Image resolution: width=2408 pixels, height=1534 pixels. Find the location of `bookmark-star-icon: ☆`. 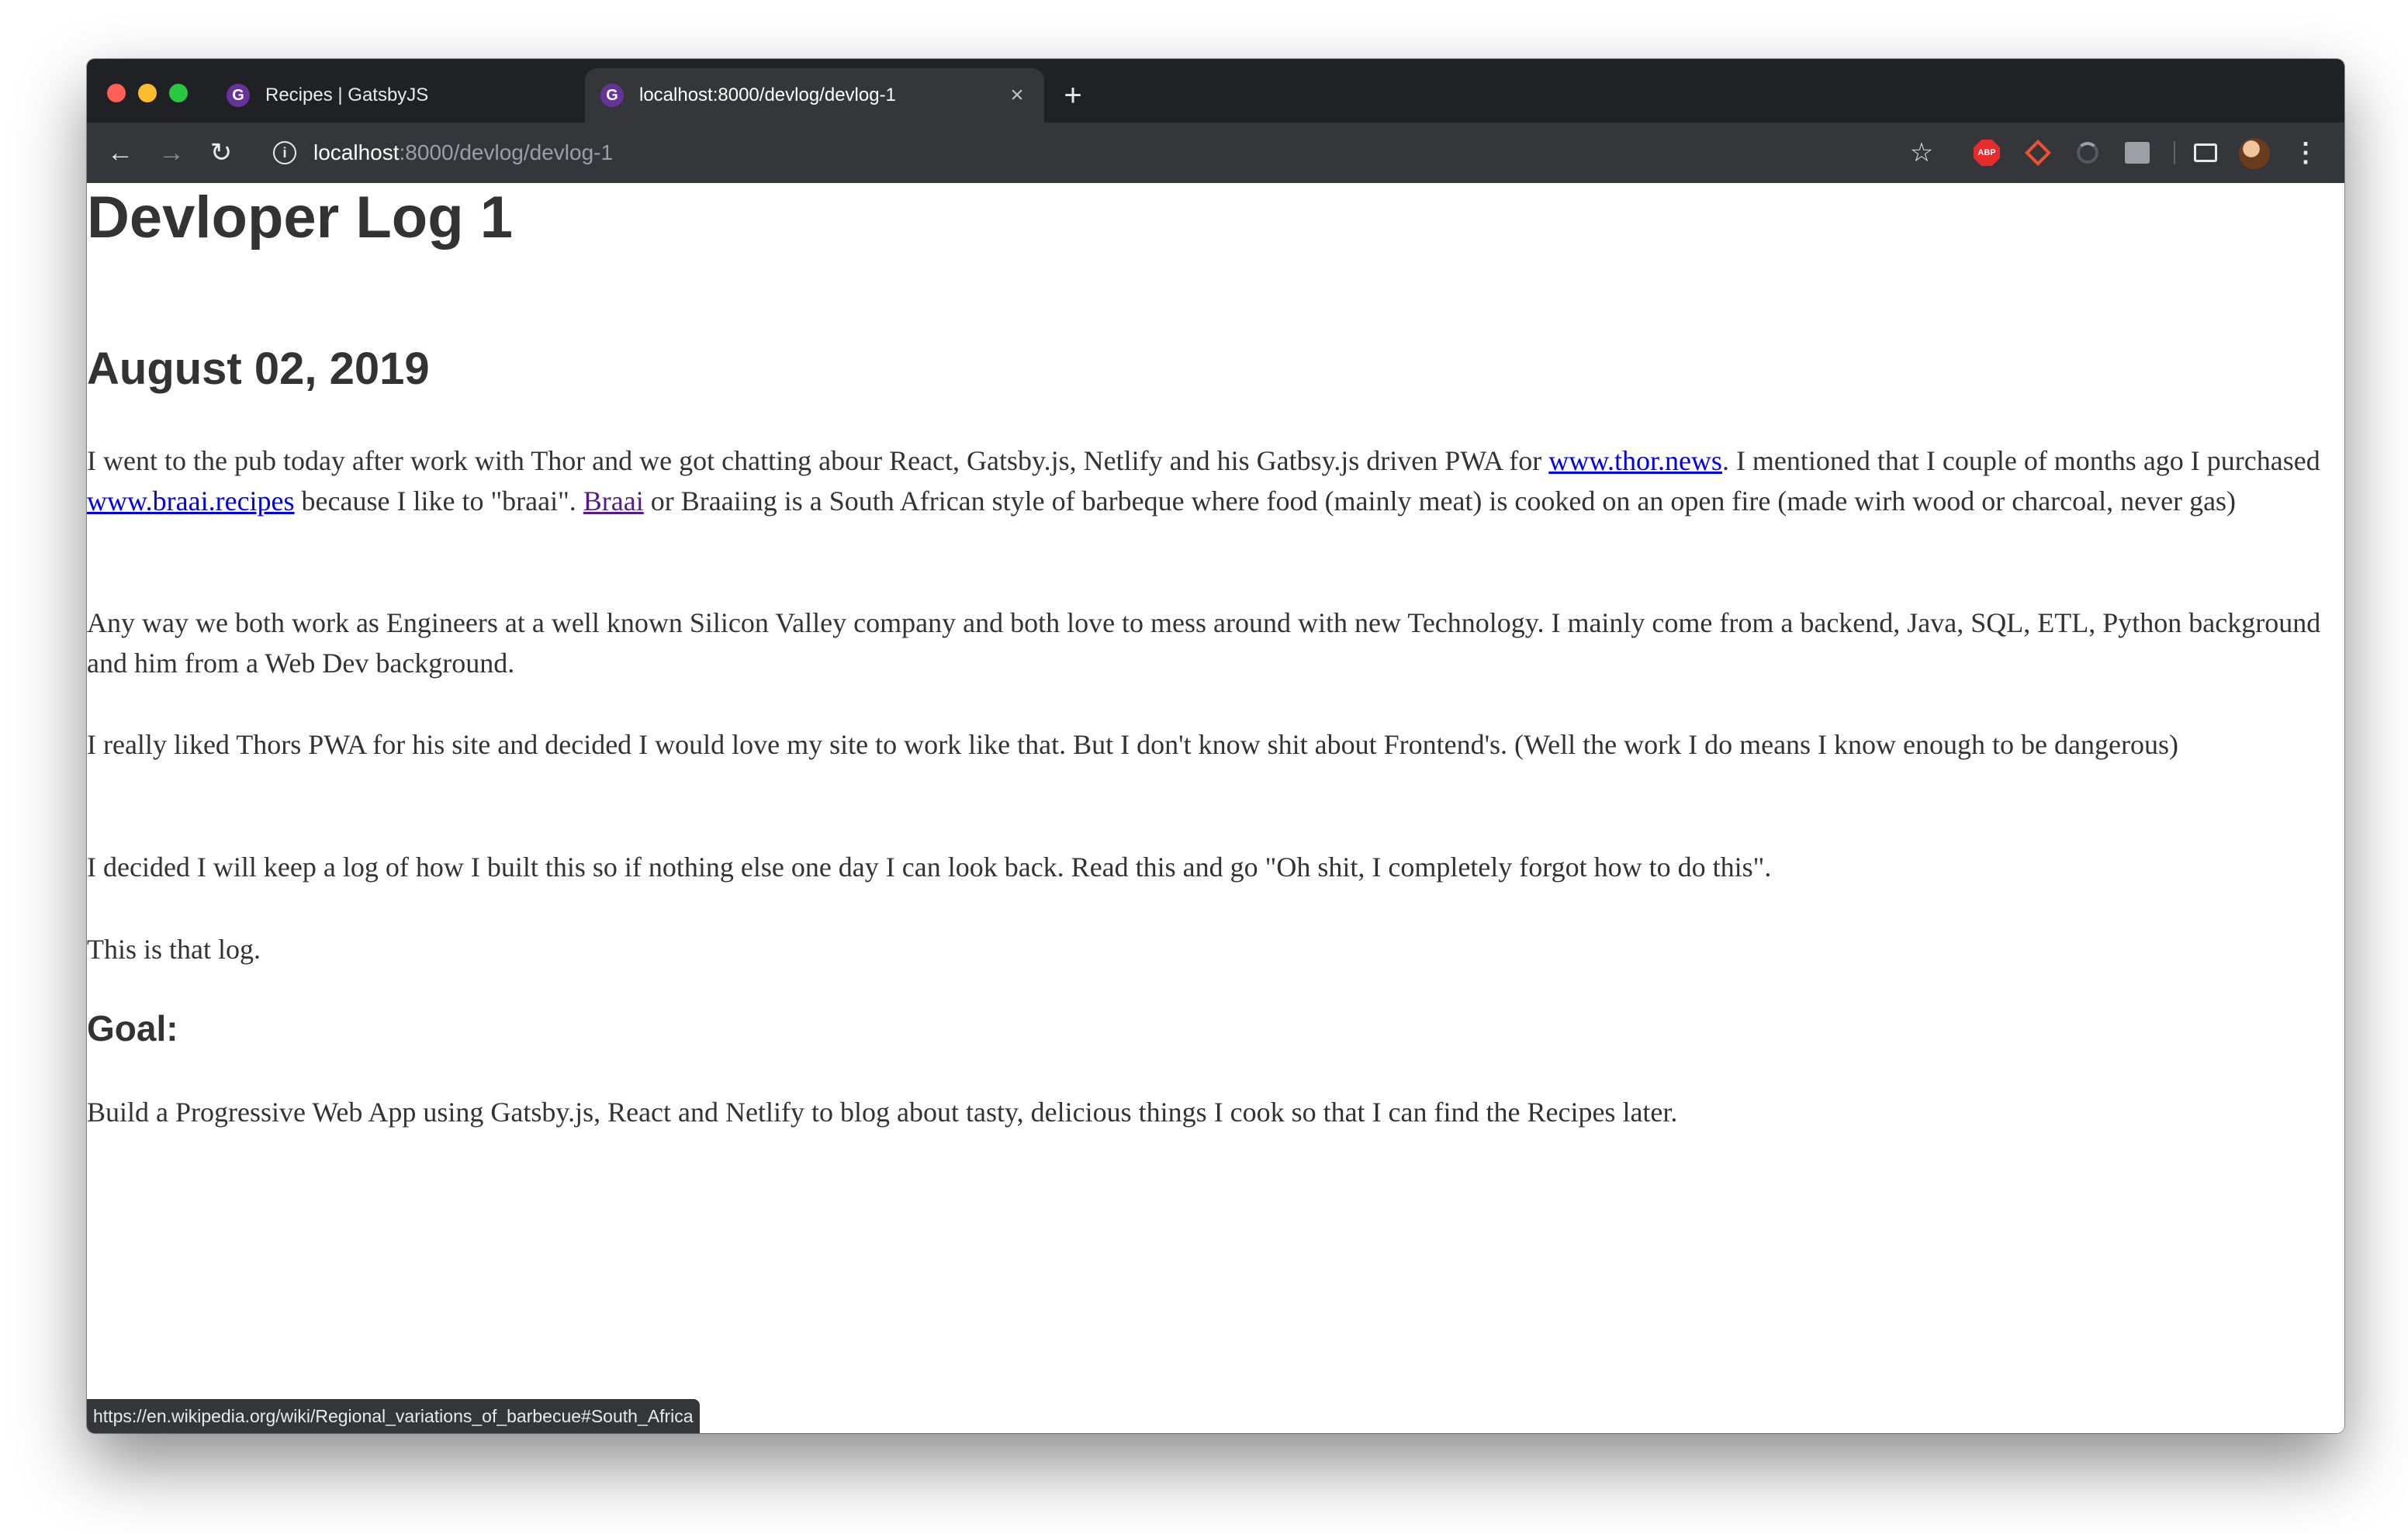

bookmark-star-icon: ☆ is located at coordinates (1921, 152).